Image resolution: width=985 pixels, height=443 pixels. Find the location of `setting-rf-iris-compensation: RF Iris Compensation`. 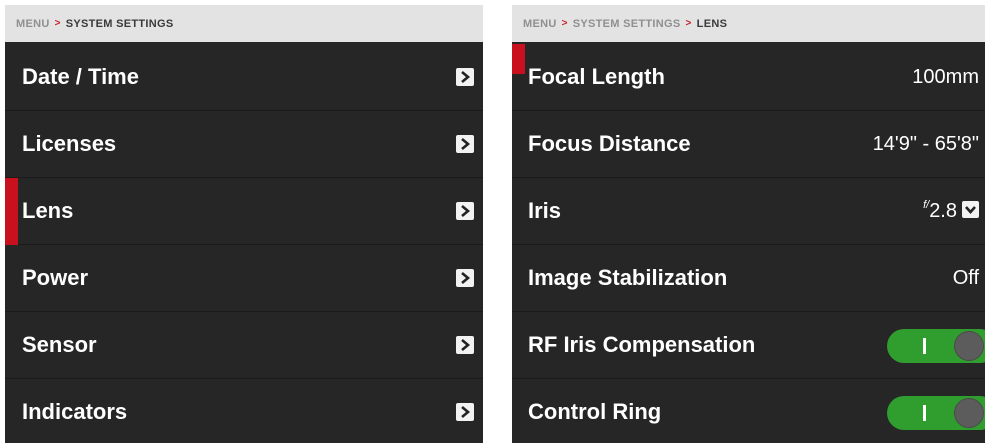

setting-rf-iris-compensation: RF Iris Compensation is located at coordinates (748, 345).